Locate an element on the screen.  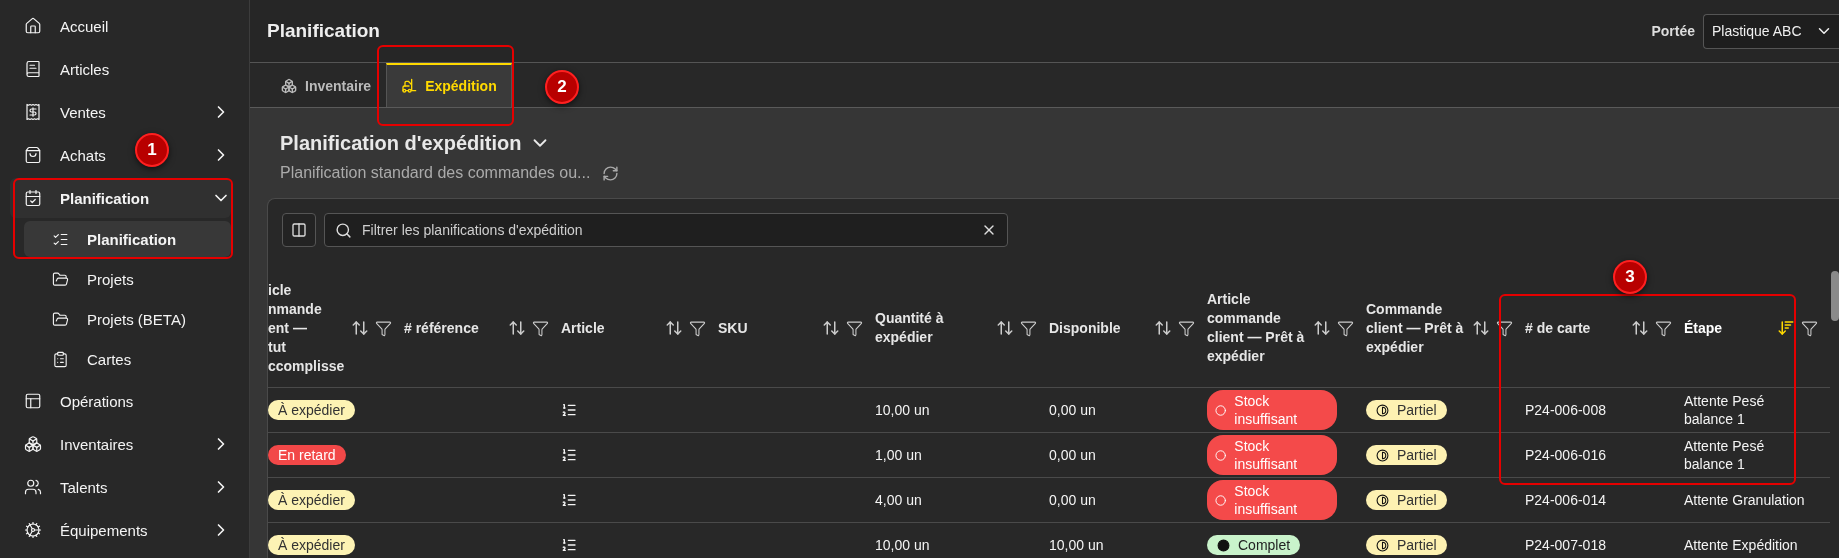
tab: Inventaire is located at coordinates (326, 85).